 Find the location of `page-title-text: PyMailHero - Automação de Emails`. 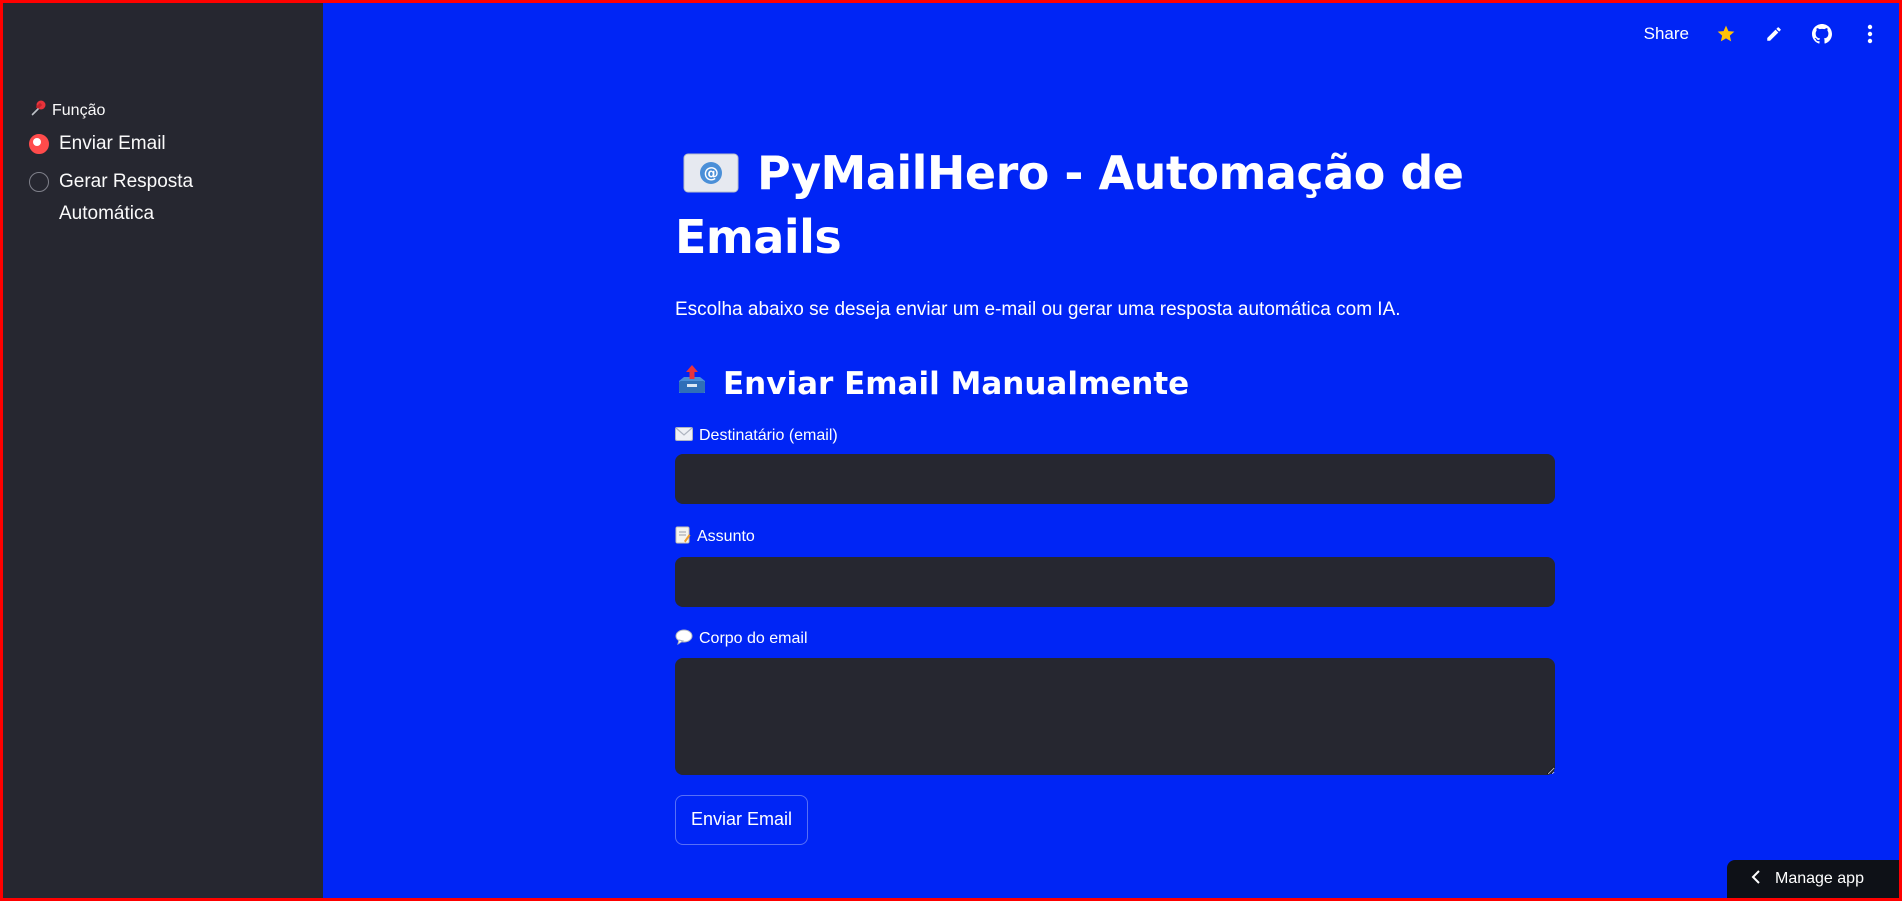

page-title-text: PyMailHero - Automação de Emails is located at coordinates (1069, 205).